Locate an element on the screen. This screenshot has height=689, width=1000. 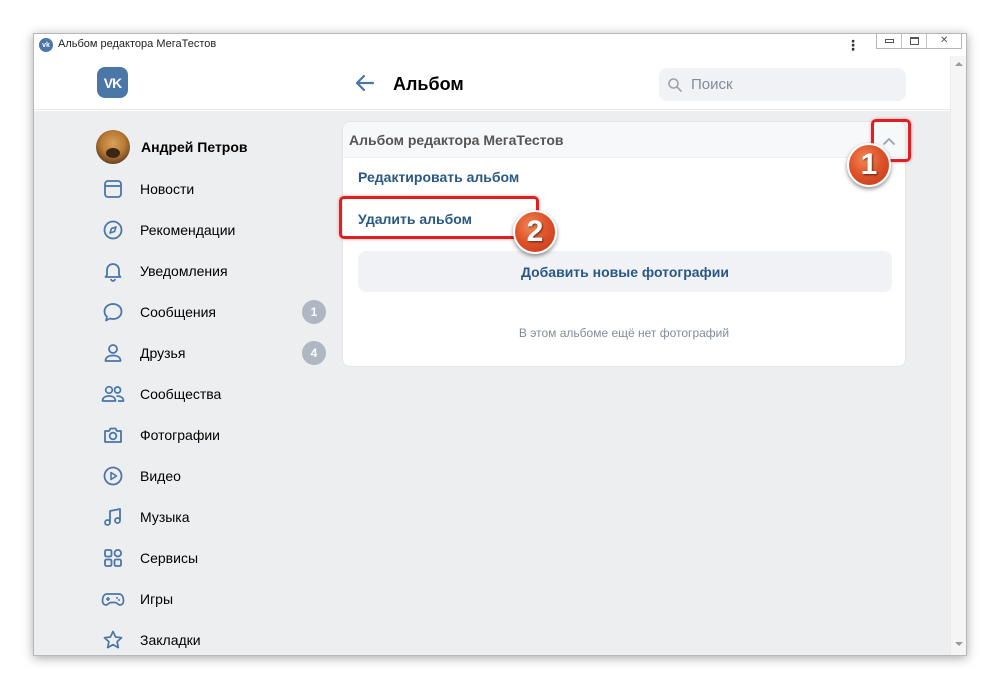
sidebar-item-profile: Андрей Петров is located at coordinates (210, 147).